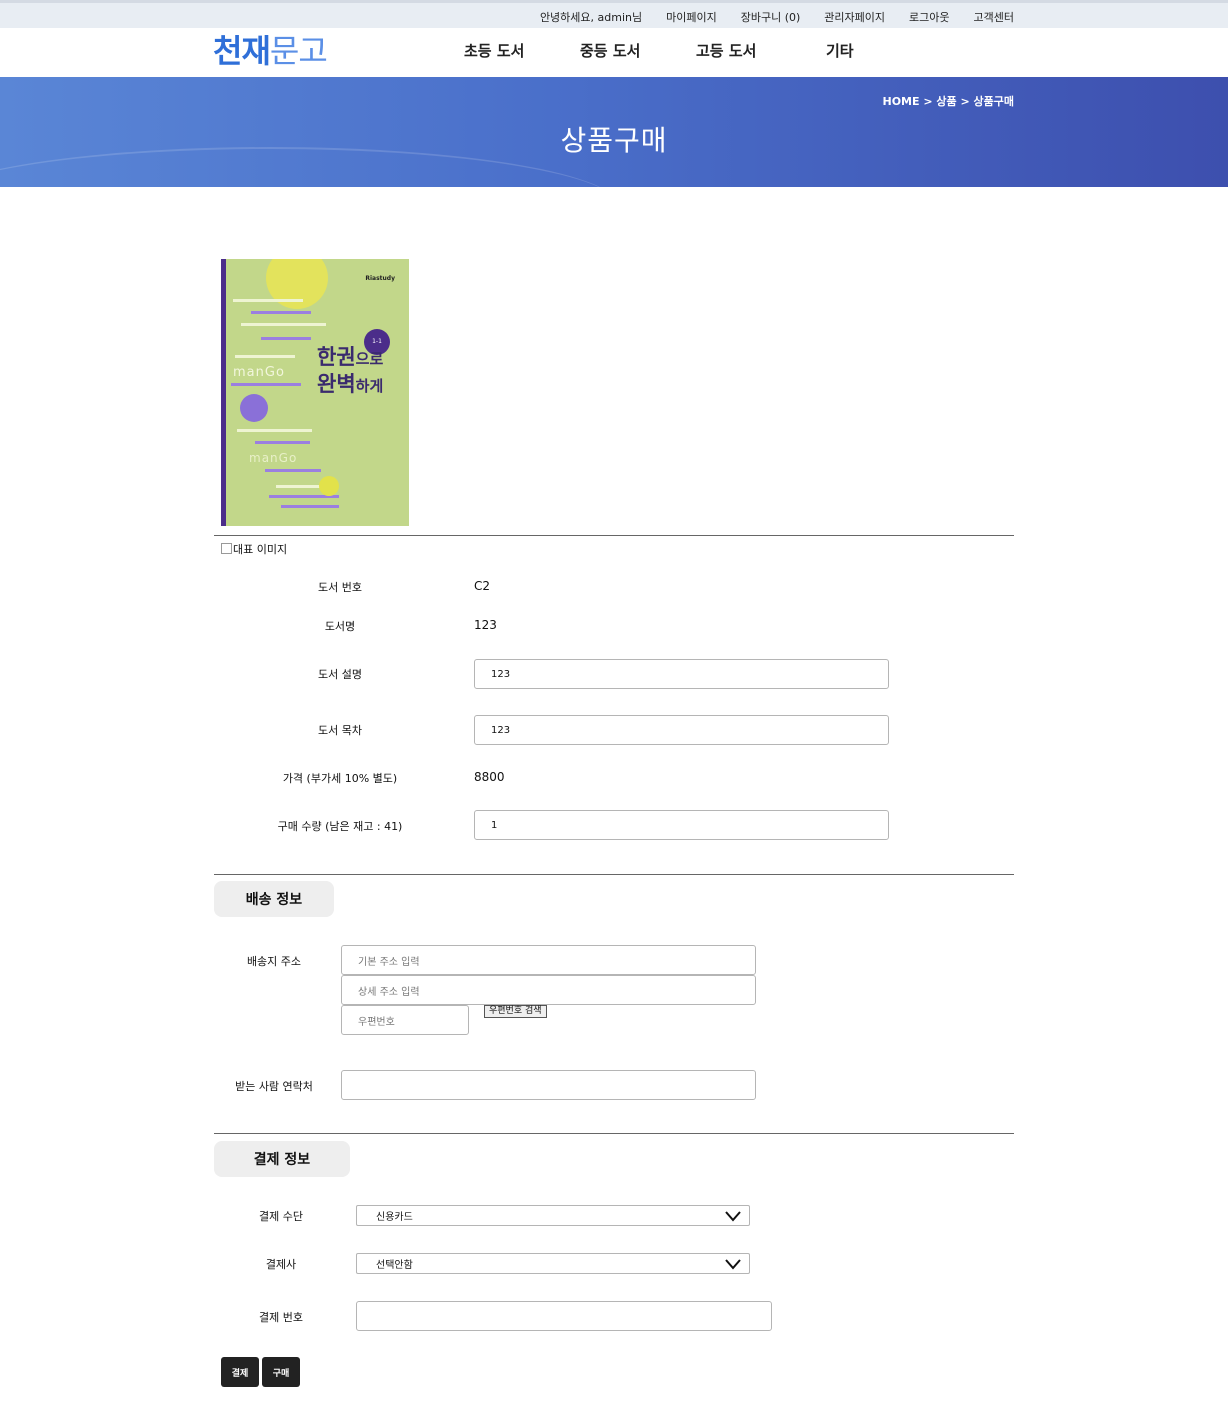 This screenshot has height=1404, width=1228. I want to click on broken-image-alt: 대표 이미지, so click(254, 549).